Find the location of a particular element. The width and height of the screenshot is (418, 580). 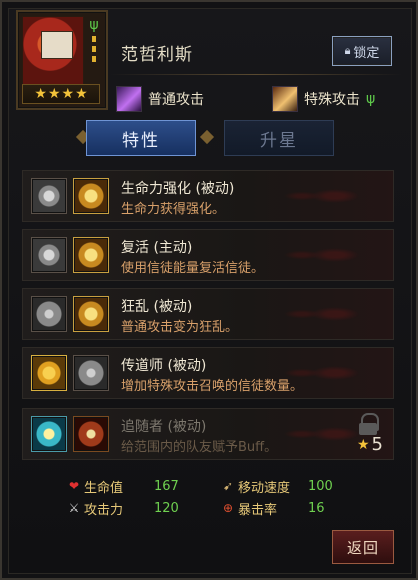

lock-label: 锁定 is located at coordinates (366, 53).